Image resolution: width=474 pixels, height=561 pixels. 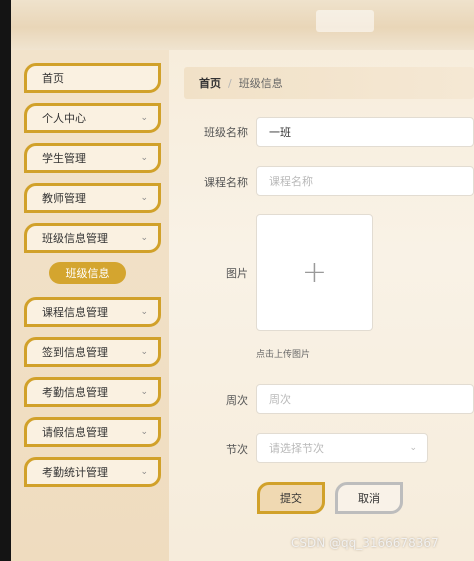 I want to click on period-placeholder: 请选择节次, so click(x=296, y=448).